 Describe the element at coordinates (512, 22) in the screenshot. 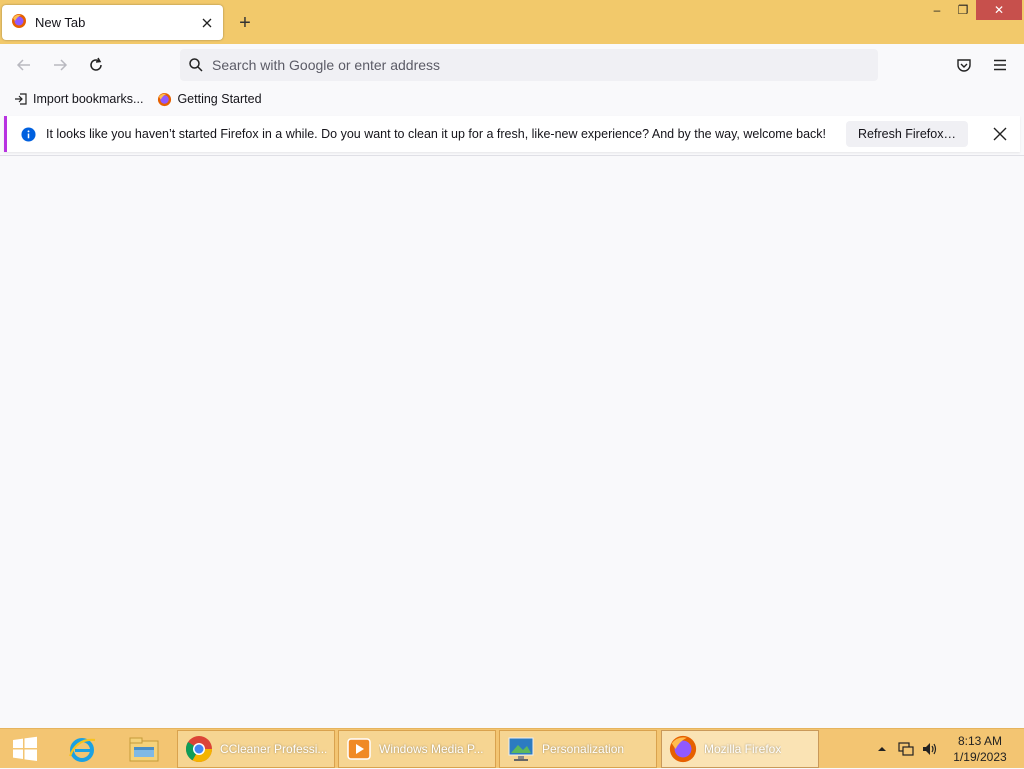

I see `title-bar: New Tab + – ❐ ✕` at that location.